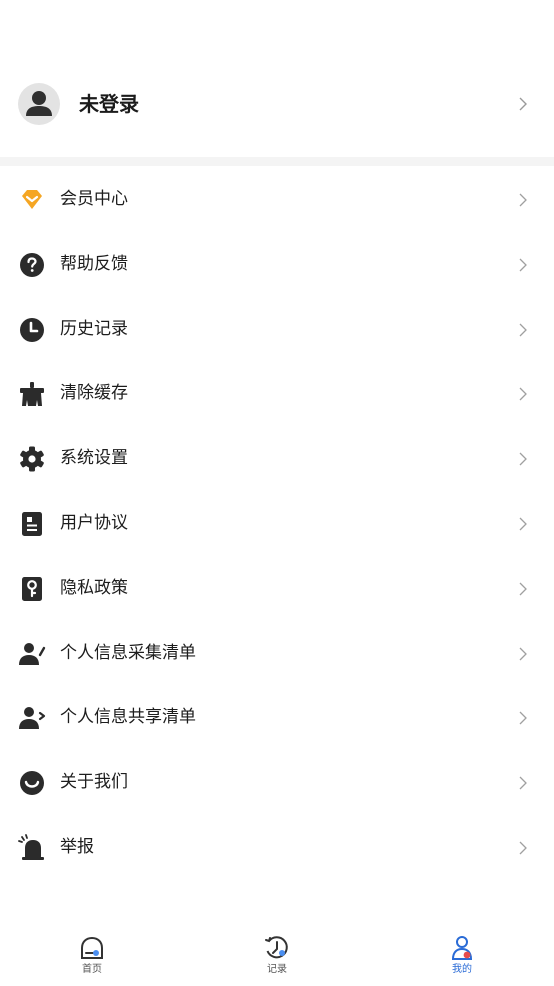 This screenshot has height=986, width=554. What do you see at coordinates (39, 104) in the screenshot?
I see `user-avatar-icon` at bounding box center [39, 104].